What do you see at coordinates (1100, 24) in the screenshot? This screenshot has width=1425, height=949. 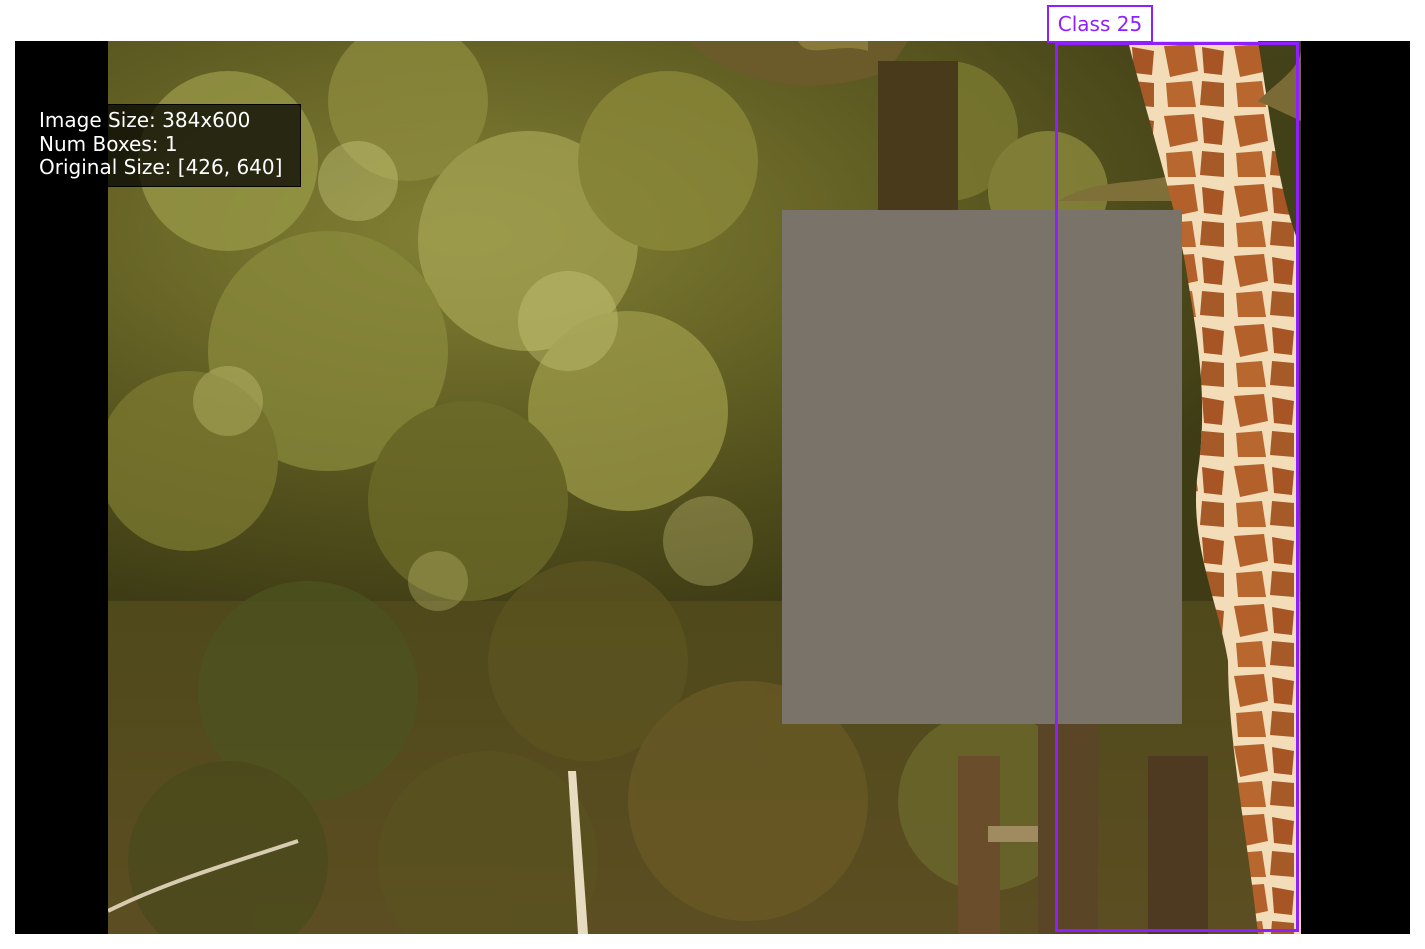 I see `bounding-box-label: Class 25` at bounding box center [1100, 24].